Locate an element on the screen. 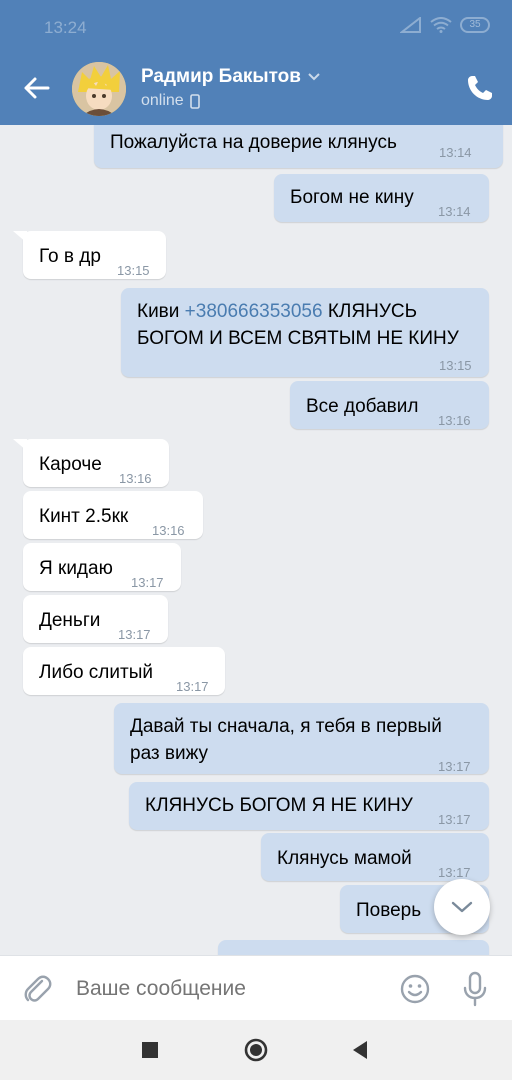 This screenshot has height=1080, width=512. message-incoming: Я кидаю 13:17 is located at coordinates (102, 567).